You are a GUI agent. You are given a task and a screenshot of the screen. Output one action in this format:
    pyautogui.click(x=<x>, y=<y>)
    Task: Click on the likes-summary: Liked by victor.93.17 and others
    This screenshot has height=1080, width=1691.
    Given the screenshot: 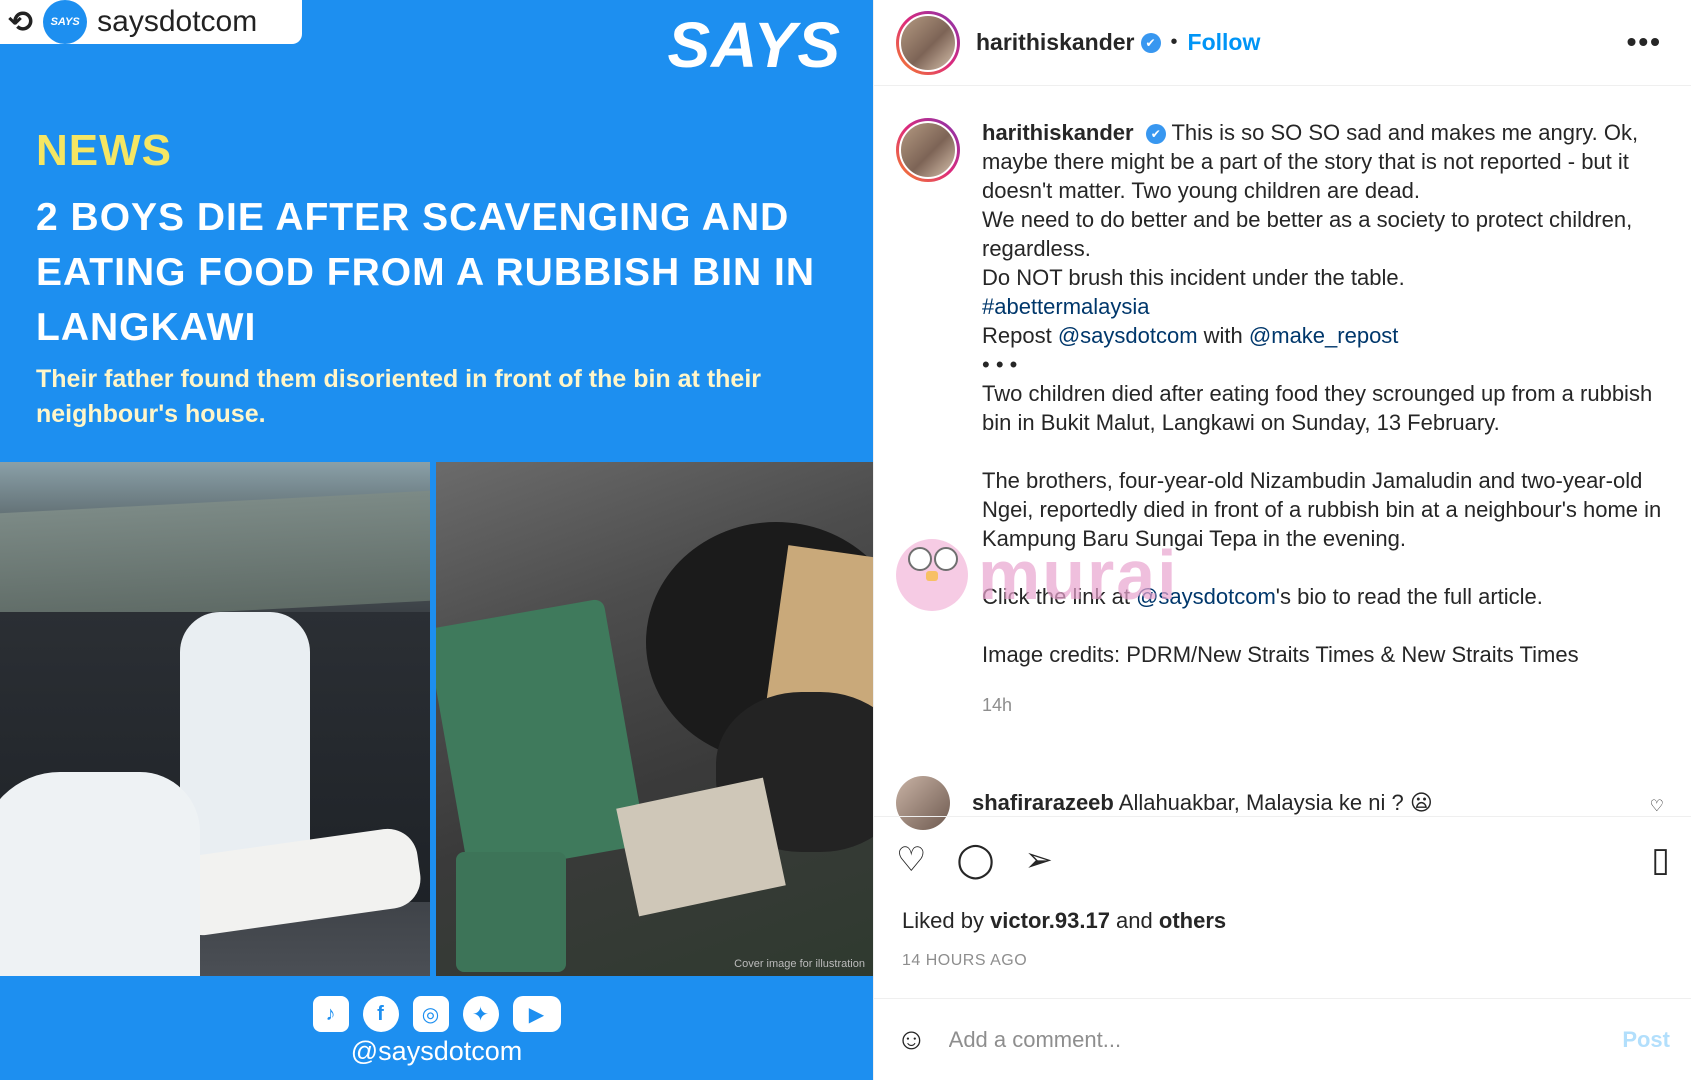 What is the action you would take?
    pyautogui.click(x=1064, y=921)
    